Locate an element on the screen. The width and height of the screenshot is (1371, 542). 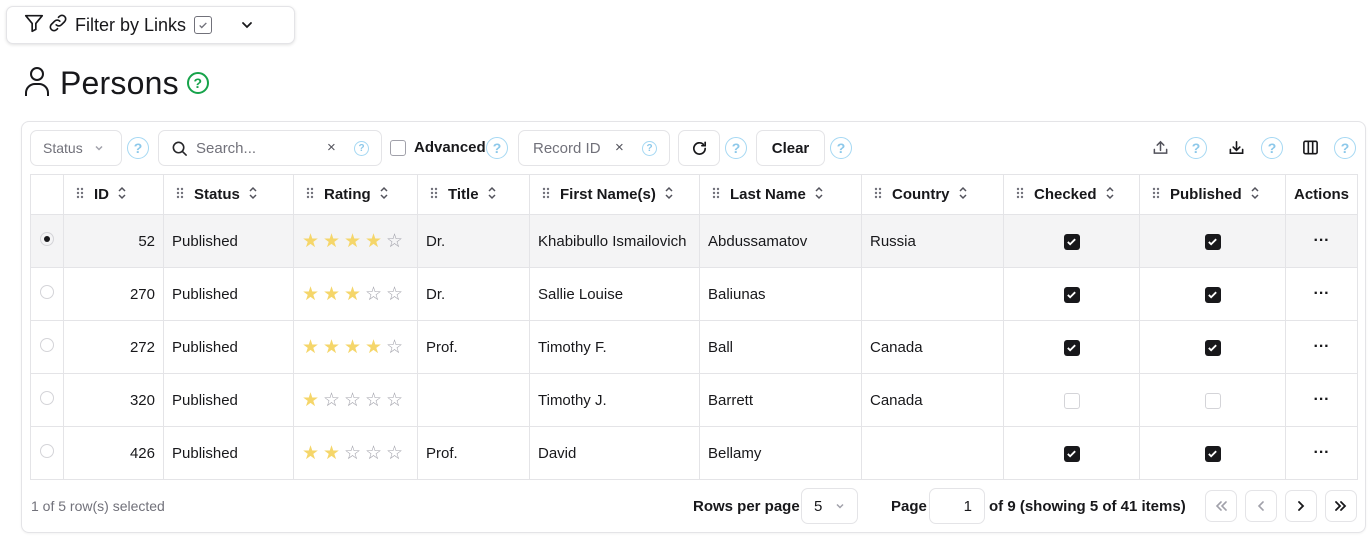
record-id-help-icon: ? is located at coordinates (649, 148).